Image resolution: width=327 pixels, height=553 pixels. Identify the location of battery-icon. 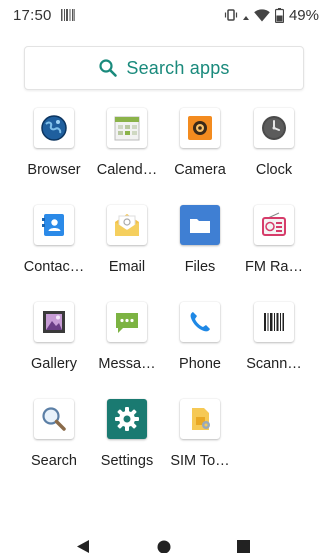
(279, 15).